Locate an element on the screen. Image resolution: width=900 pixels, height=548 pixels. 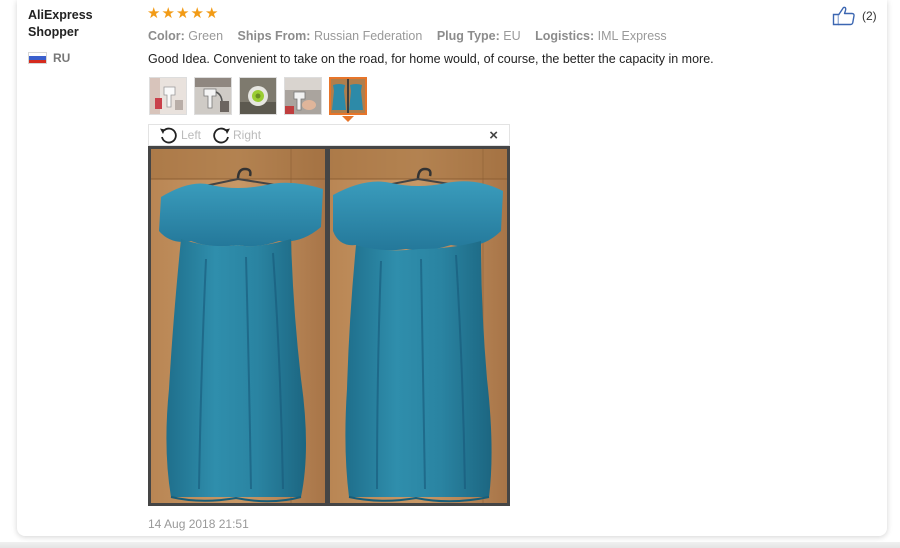
review-photo-thumbnails is located at coordinates (261, 96).